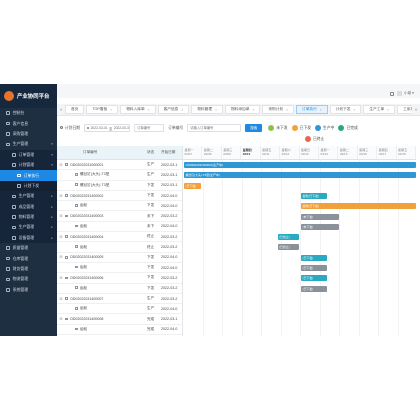 This screenshot has width=420, height=420. I want to click on date-range-picker: 2022-03-01 至 2022-03-31, so click(107, 128).